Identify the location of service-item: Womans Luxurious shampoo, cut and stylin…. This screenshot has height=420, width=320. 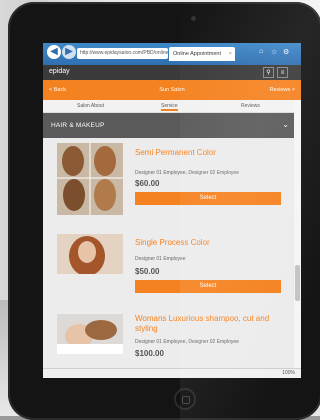
(168, 338).